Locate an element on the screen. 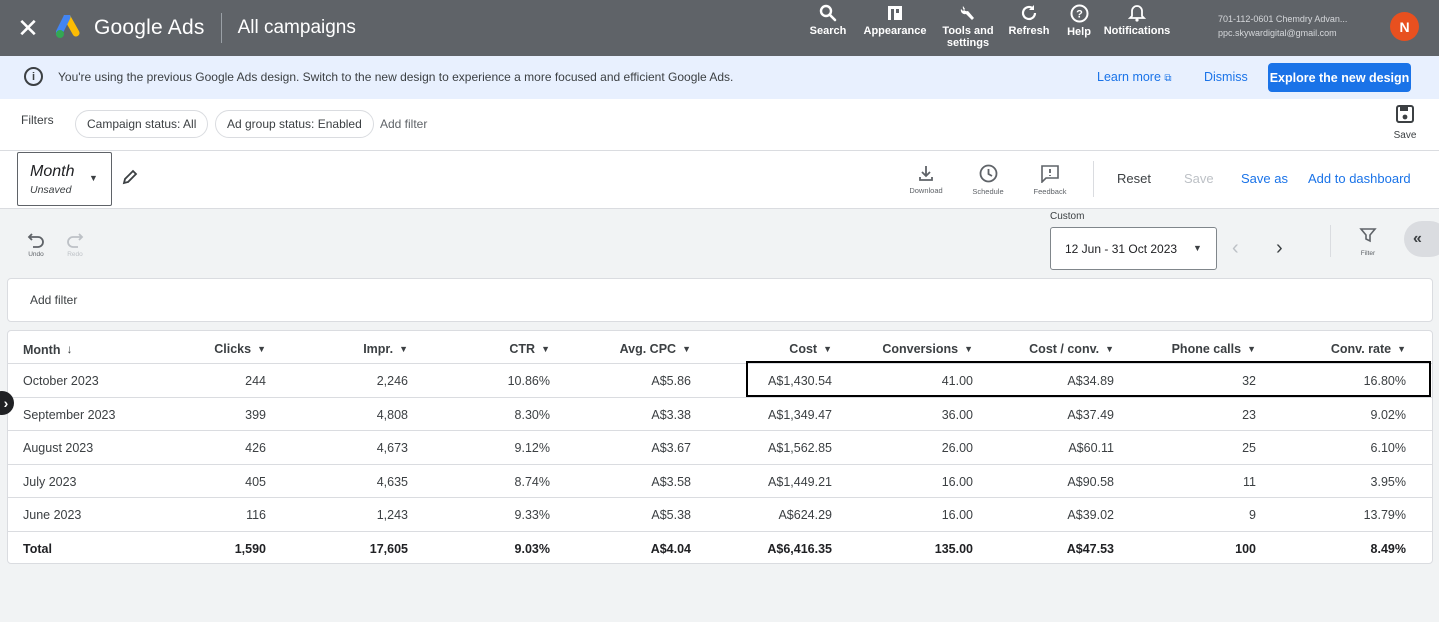 The image size is (1439, 622). cell-clicks: 426 is located at coordinates (255, 448).